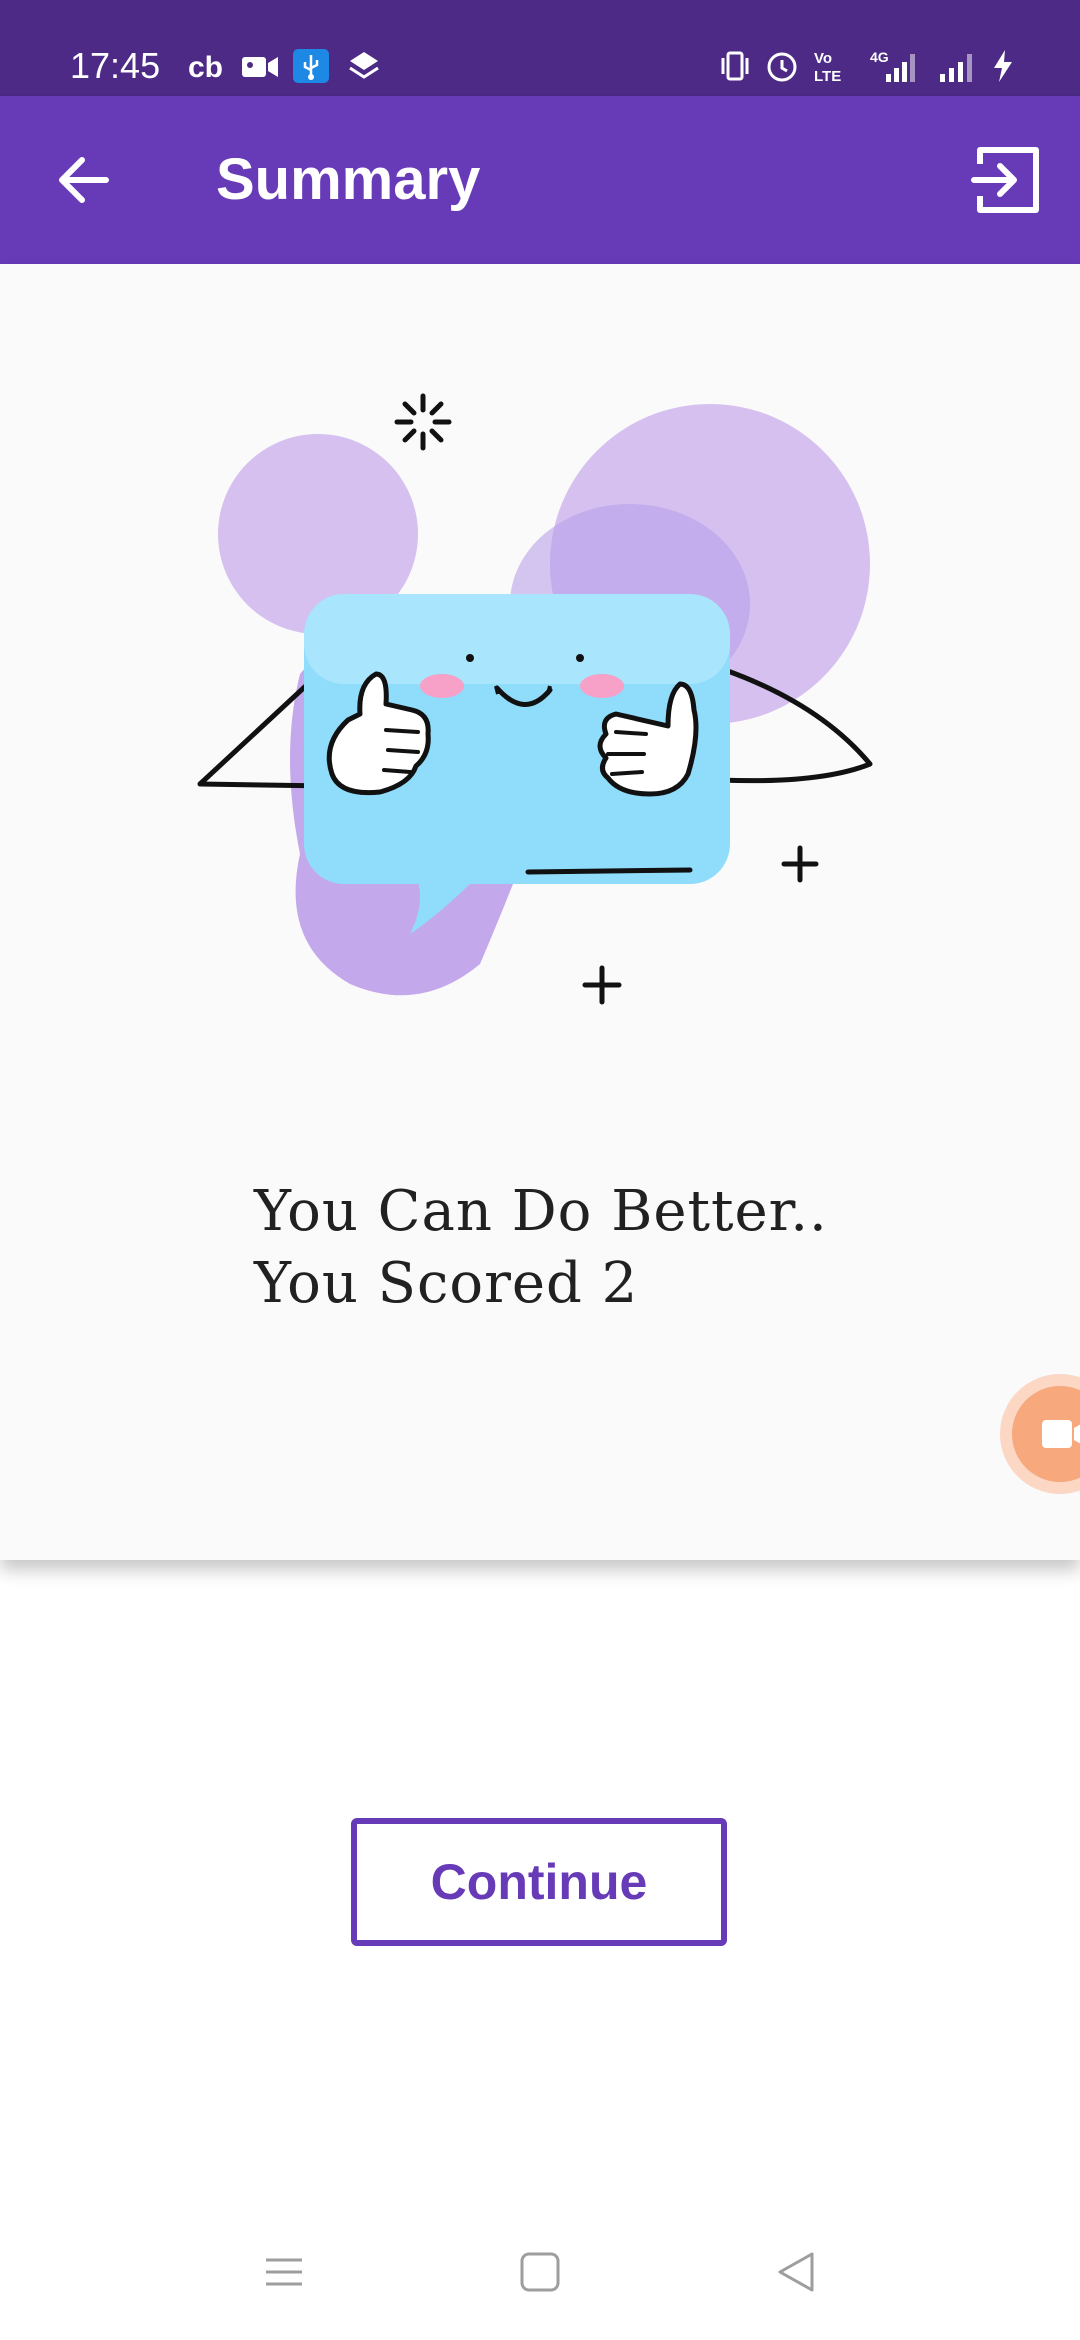  Describe the element at coordinates (115, 65) in the screenshot. I see `status-time: 17:45` at that location.